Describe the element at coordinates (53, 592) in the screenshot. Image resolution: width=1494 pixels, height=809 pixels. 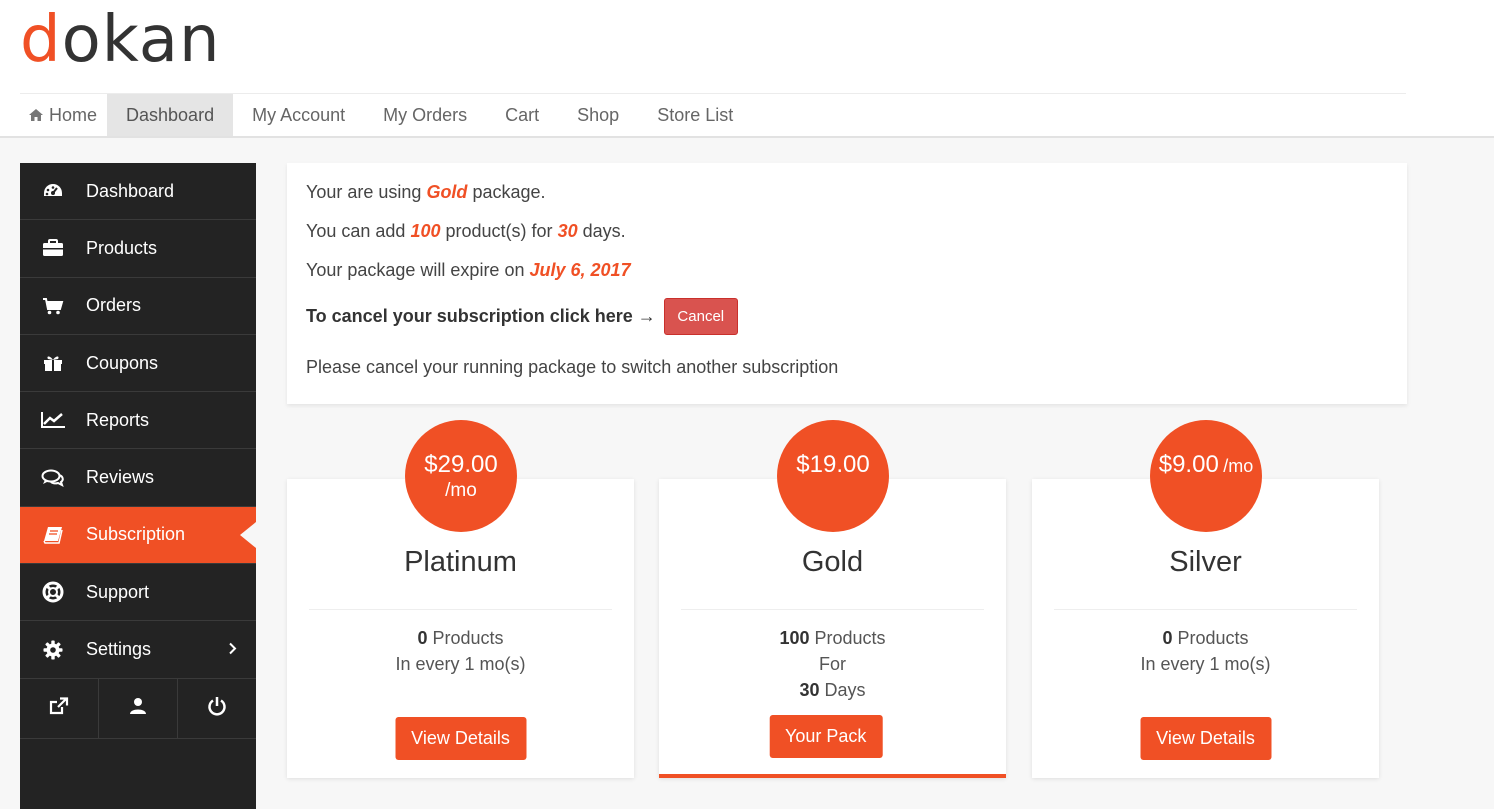
I see `life-ring-icon` at that location.